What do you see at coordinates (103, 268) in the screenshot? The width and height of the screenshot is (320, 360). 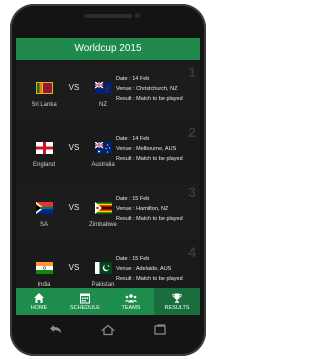 I see `pakistan-flag-icon` at bounding box center [103, 268].